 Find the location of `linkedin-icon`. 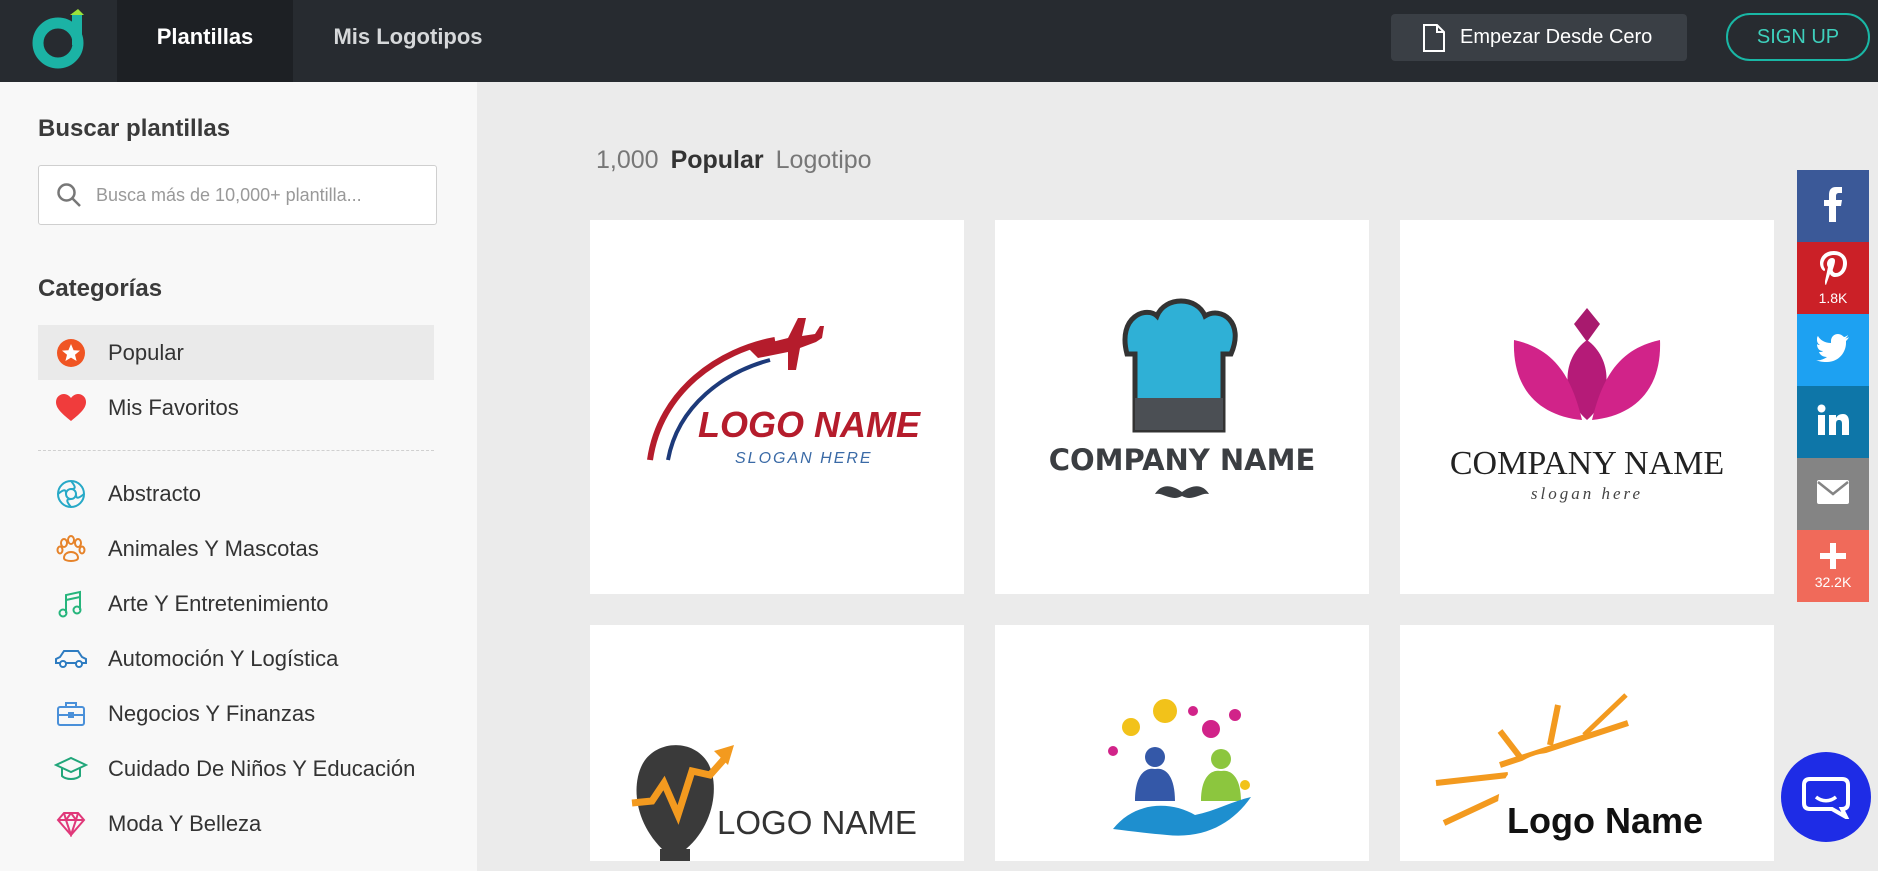

linkedin-icon is located at coordinates (1833, 419).